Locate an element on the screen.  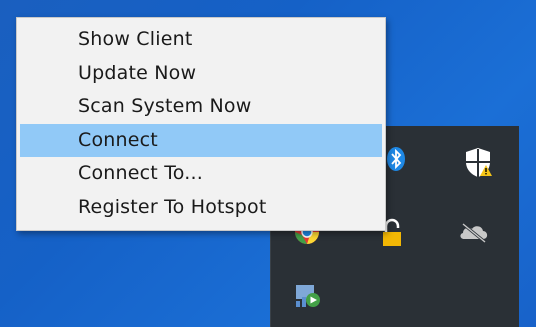
menu-item-show-client: Show Client is located at coordinates (201, 40).